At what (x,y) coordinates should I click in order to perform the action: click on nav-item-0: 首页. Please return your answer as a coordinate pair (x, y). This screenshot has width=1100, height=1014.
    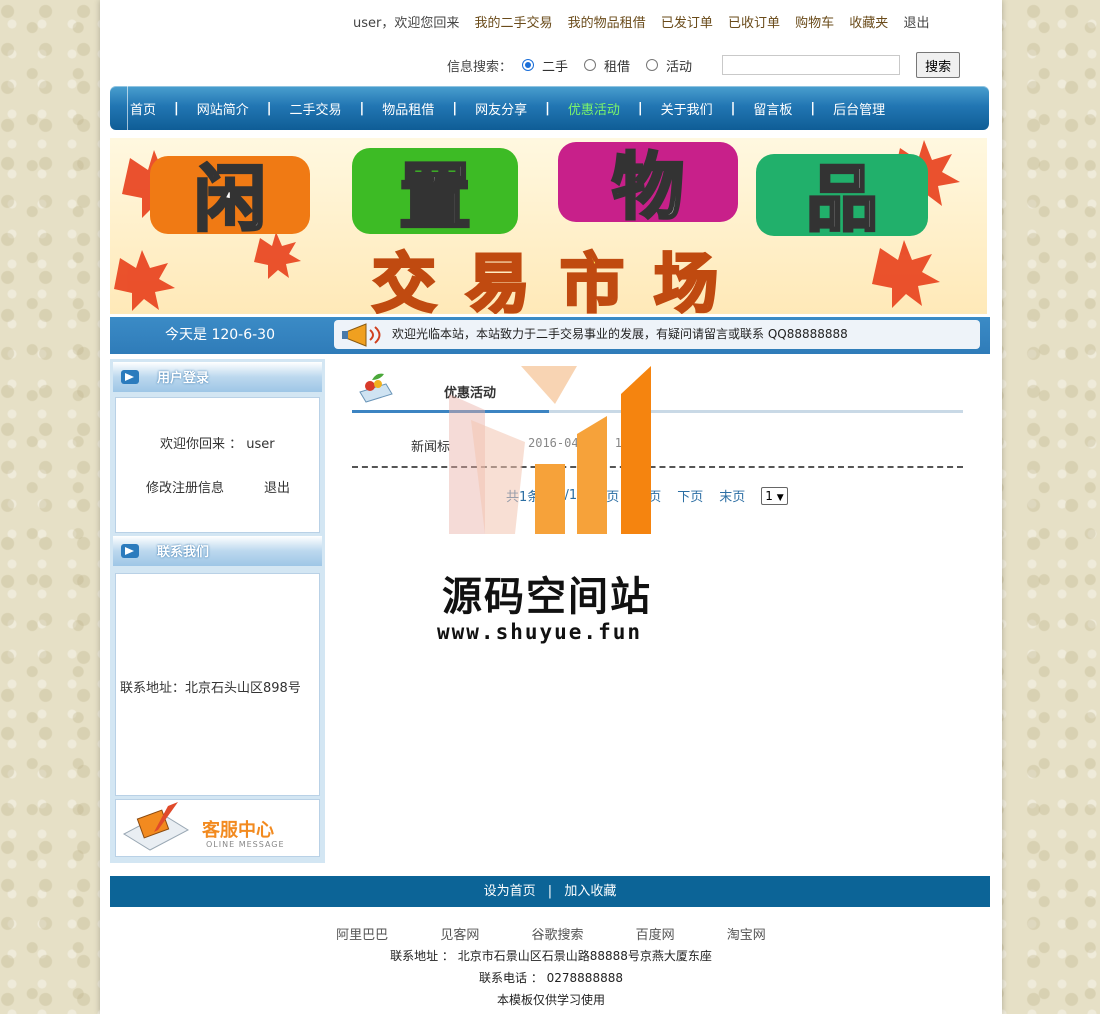
    Looking at the image, I should click on (143, 108).